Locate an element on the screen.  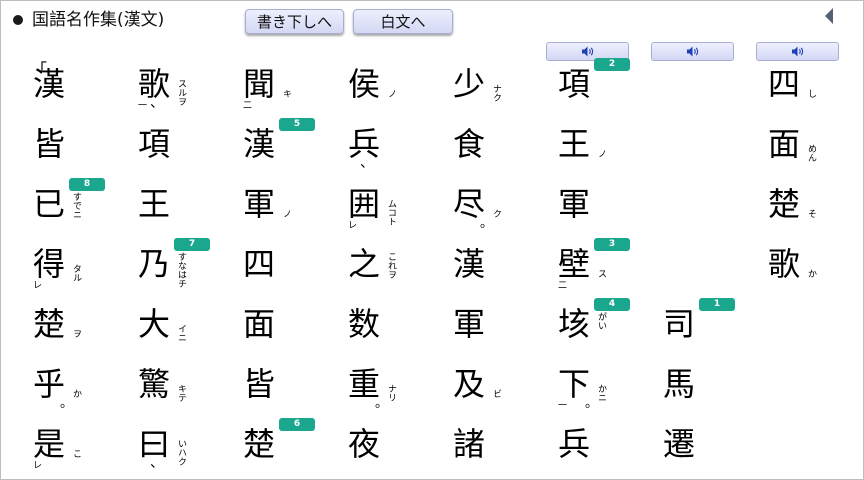
kagikakko-mark: 「 is located at coordinates (39, 69).